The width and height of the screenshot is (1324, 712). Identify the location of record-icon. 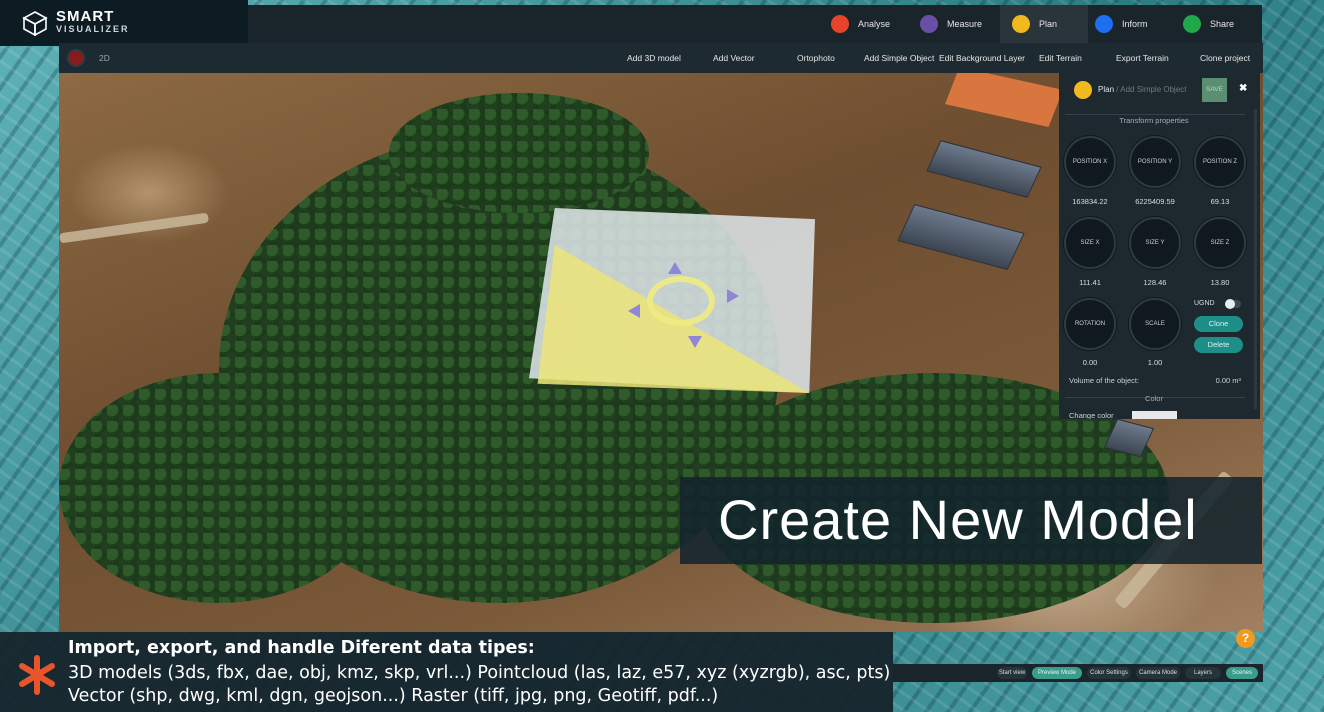
(76, 58).